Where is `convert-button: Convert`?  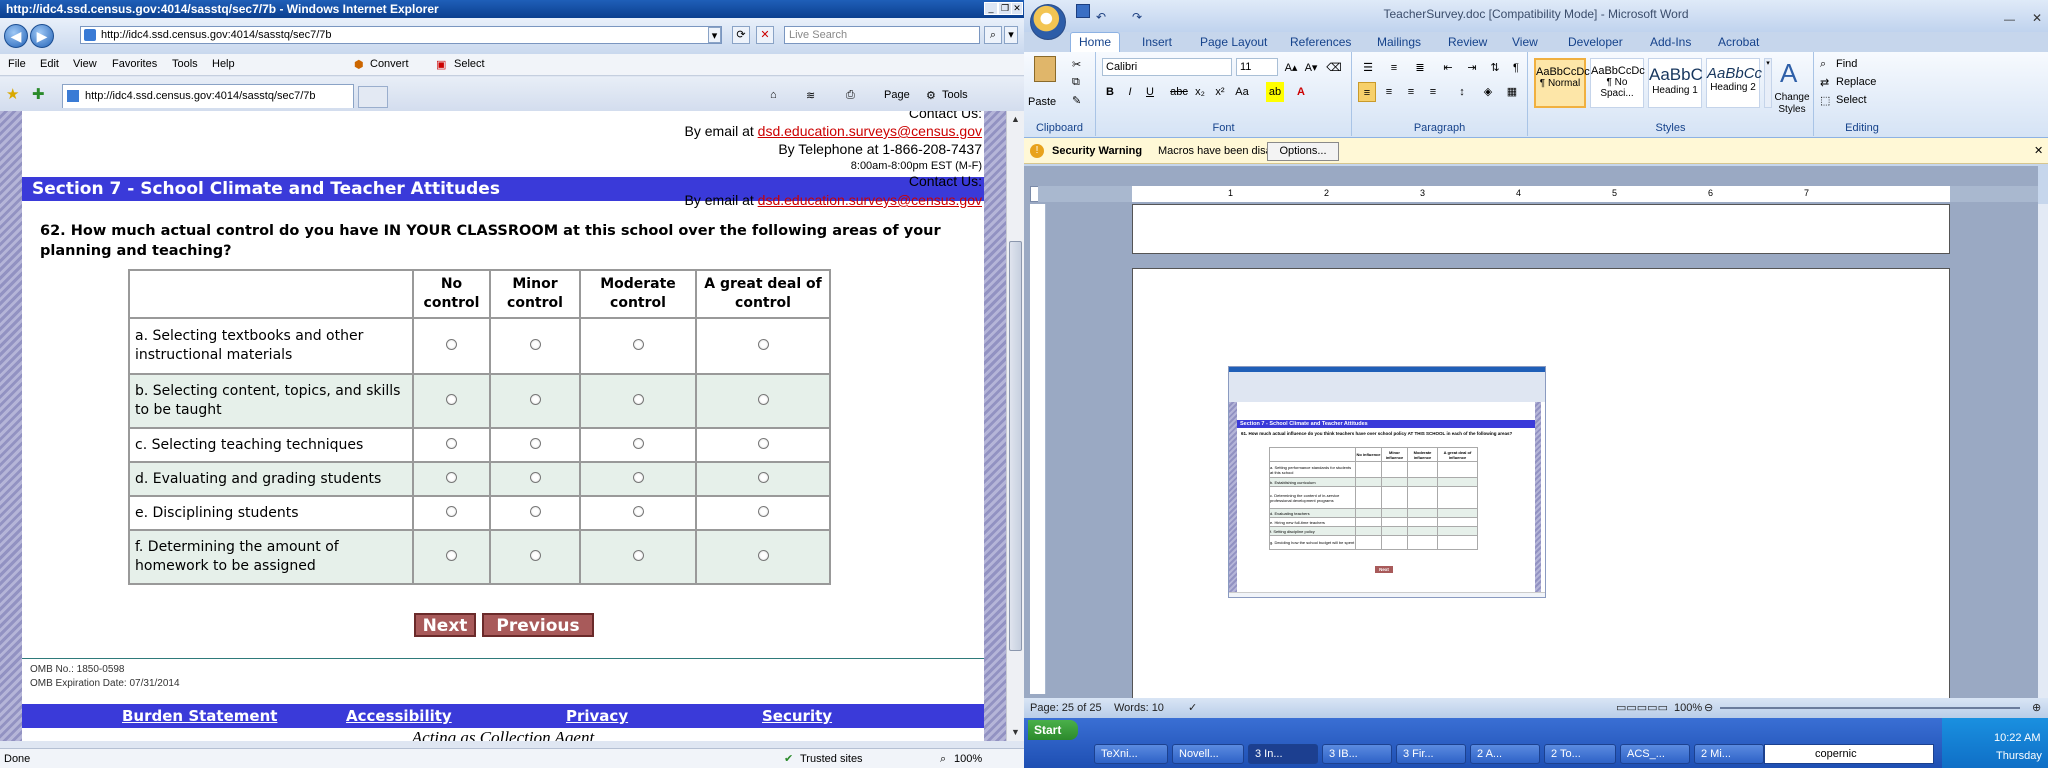
convert-button: Convert is located at coordinates (389, 64).